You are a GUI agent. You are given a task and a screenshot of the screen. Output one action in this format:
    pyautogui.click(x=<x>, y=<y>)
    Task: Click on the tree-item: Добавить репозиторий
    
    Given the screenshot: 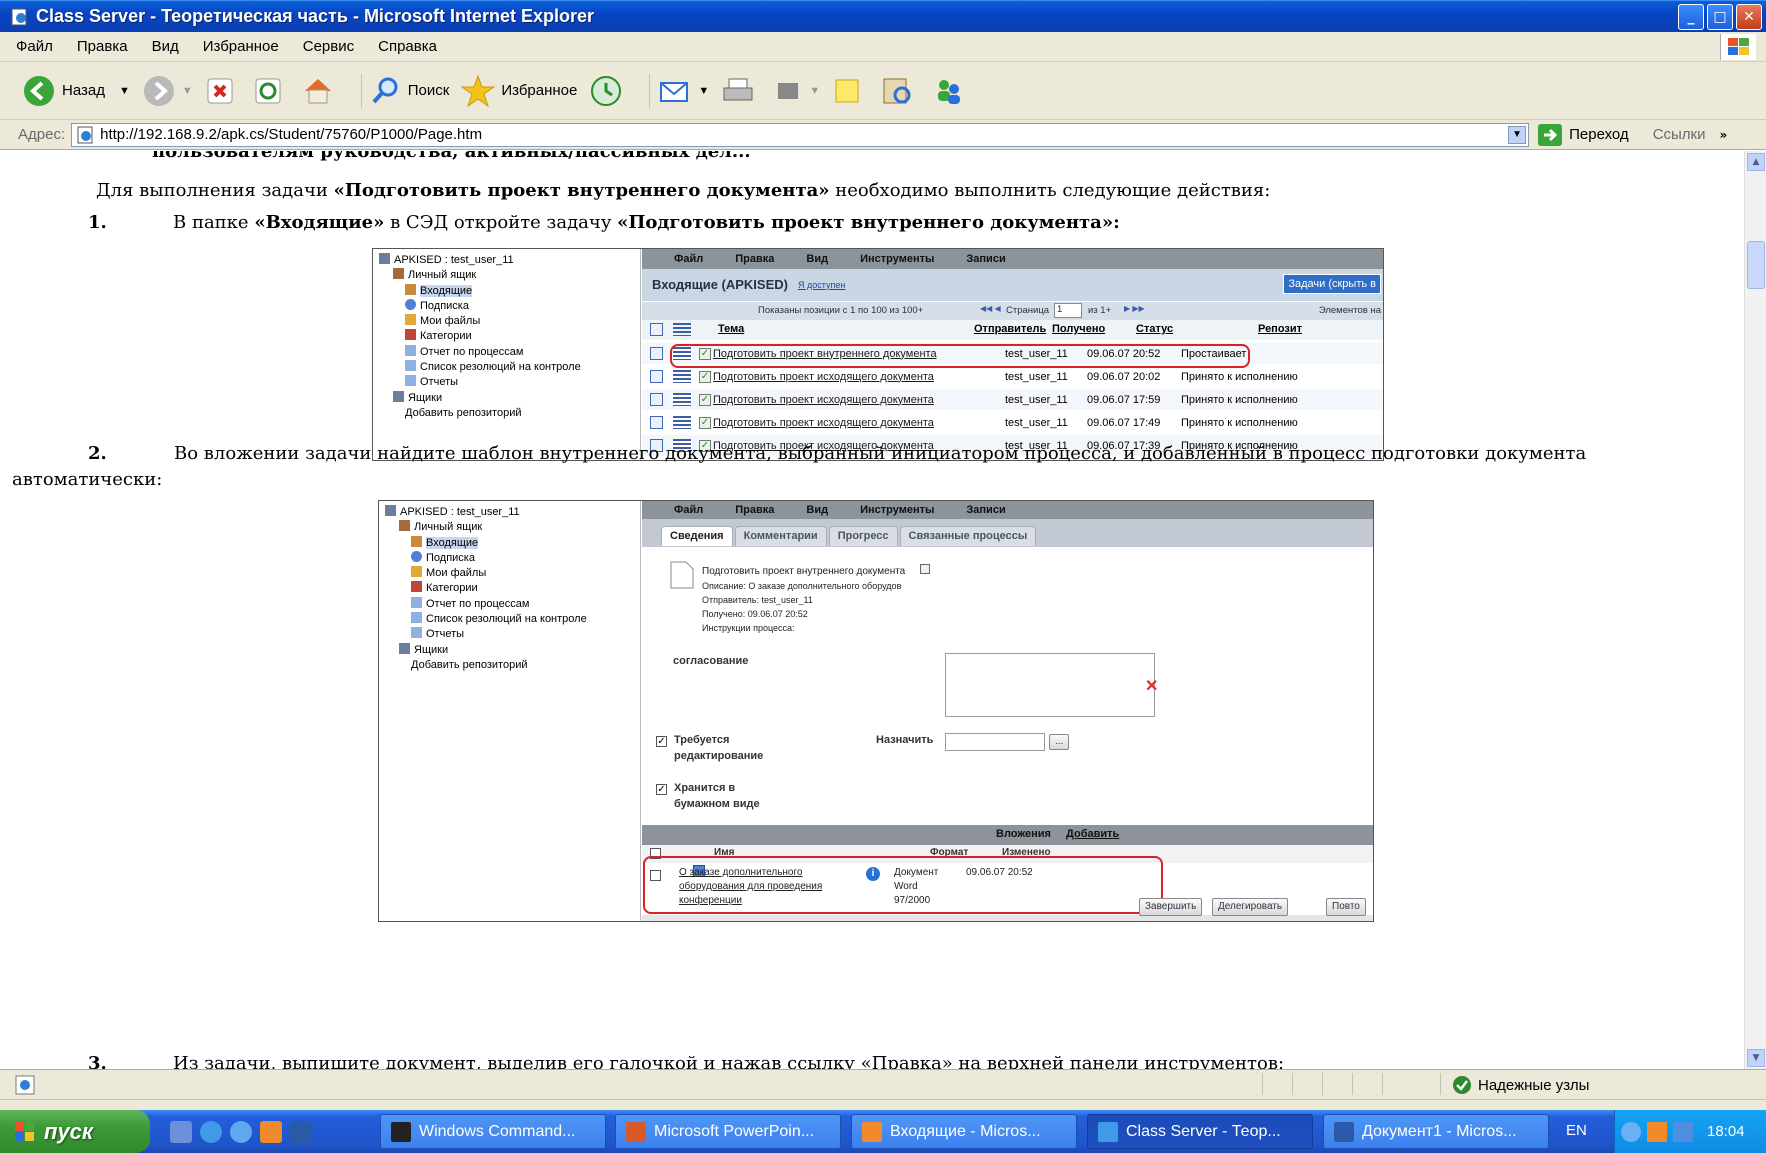 What is the action you would take?
    pyautogui.click(x=509, y=665)
    